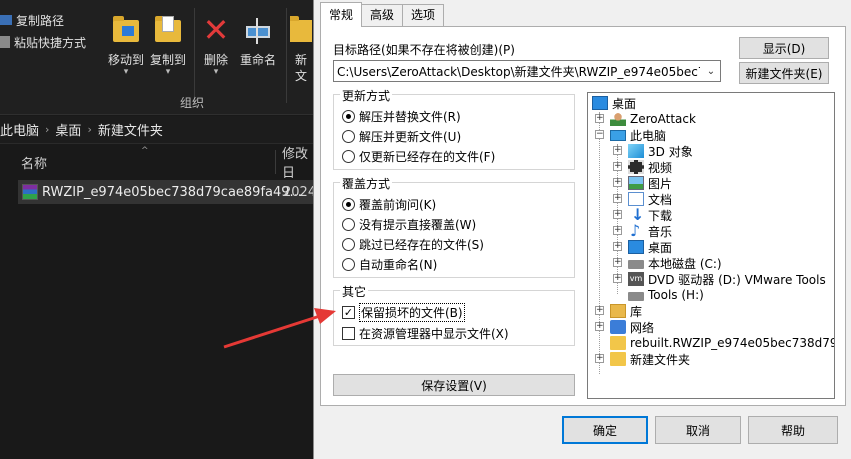 This screenshot has width=851, height=459. I want to click on tree-node-dvd: + vm DVD 驱动器 (D:) VMware Tools, so click(719, 279).